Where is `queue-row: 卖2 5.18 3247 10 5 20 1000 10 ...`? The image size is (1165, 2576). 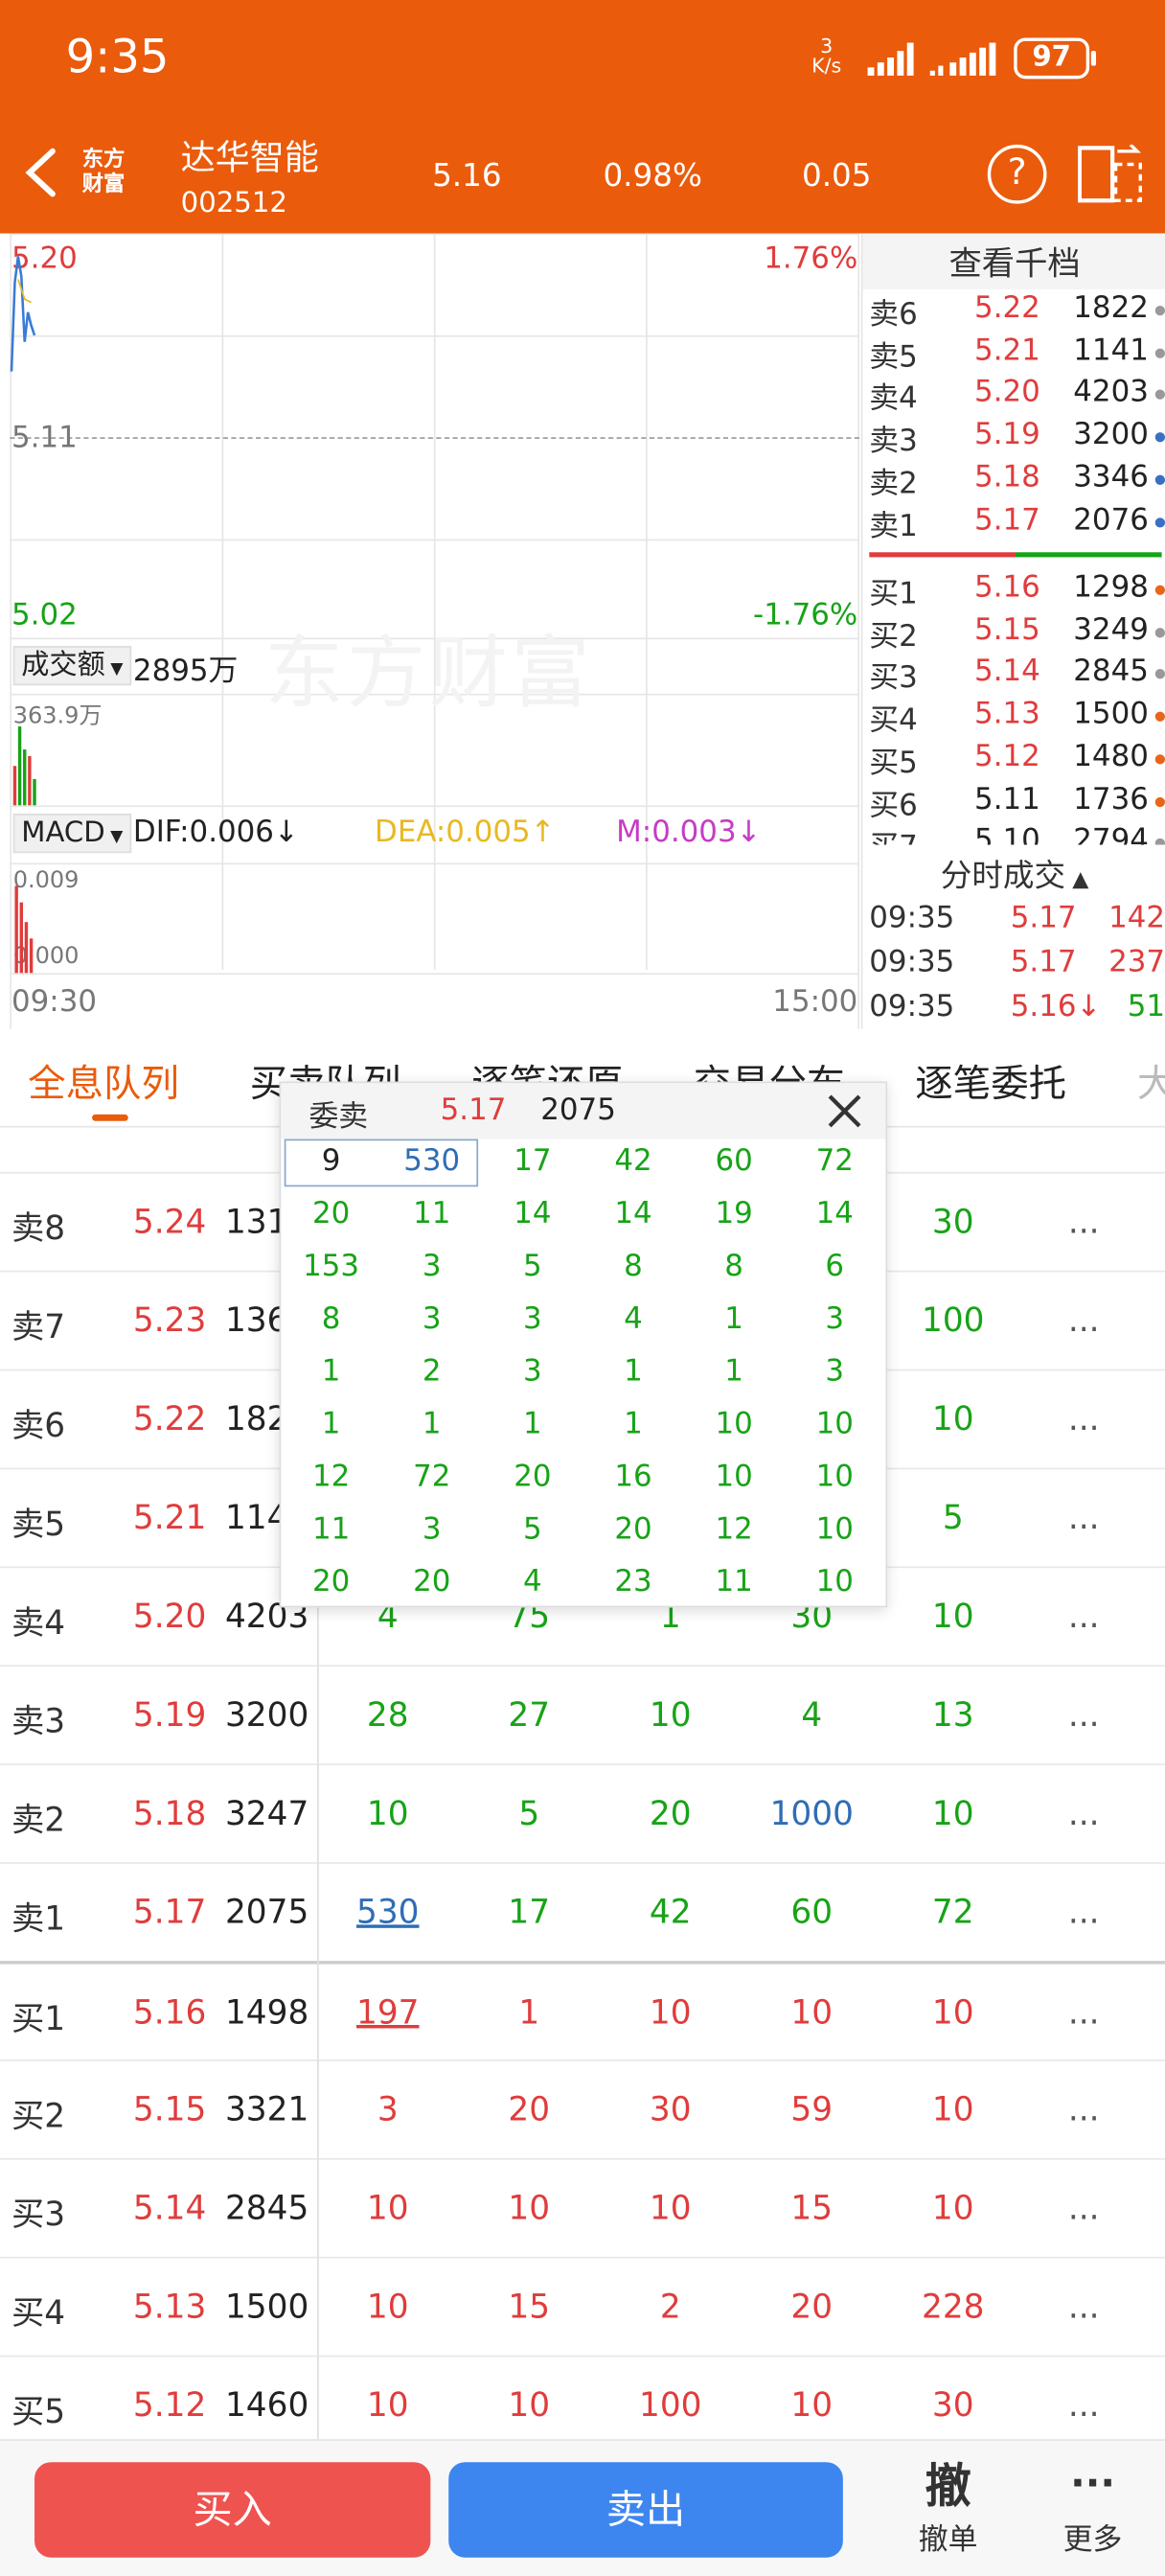
queue-row: 卖2 5.18 3247 10 5 20 1000 10 ... is located at coordinates (582, 1812).